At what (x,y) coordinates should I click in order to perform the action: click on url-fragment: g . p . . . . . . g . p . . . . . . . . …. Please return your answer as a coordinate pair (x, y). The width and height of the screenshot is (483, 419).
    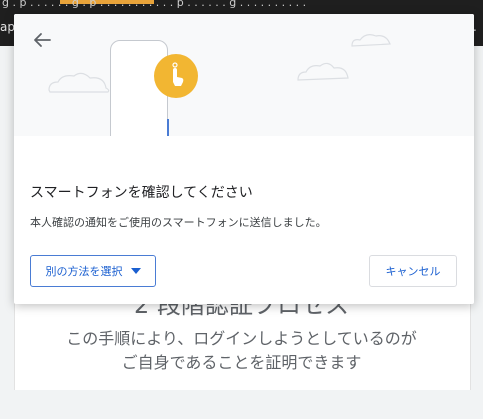
    Looking at the image, I should click on (154, 4).